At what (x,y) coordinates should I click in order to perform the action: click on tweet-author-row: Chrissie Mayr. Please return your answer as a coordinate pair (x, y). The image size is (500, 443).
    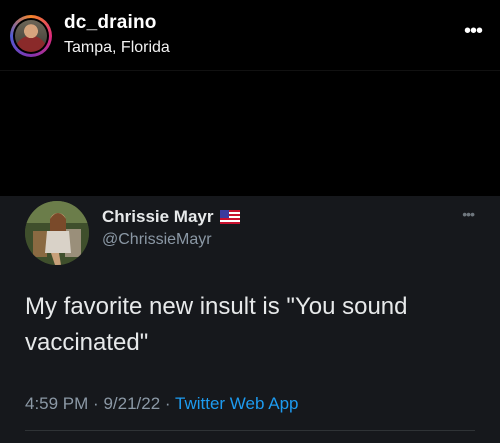
    Looking at the image, I should click on (171, 218).